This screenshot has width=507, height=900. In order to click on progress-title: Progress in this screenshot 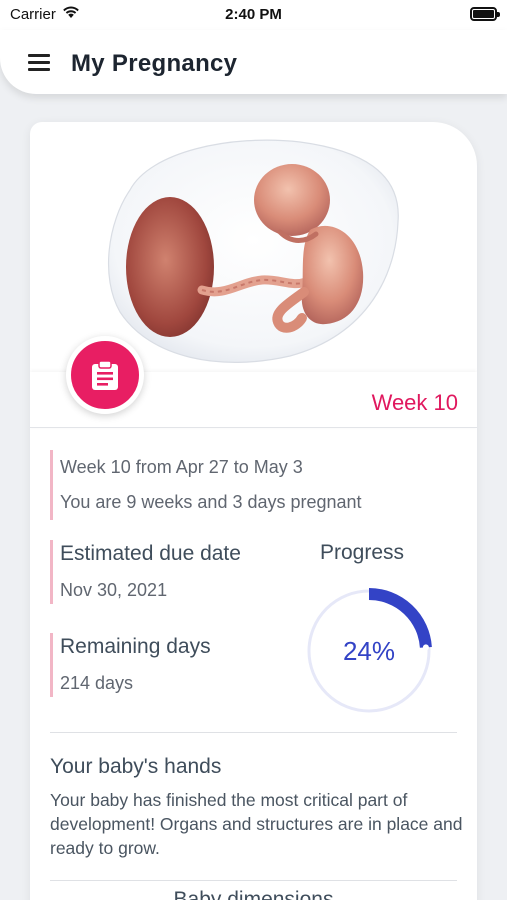, I will do `click(362, 552)`.